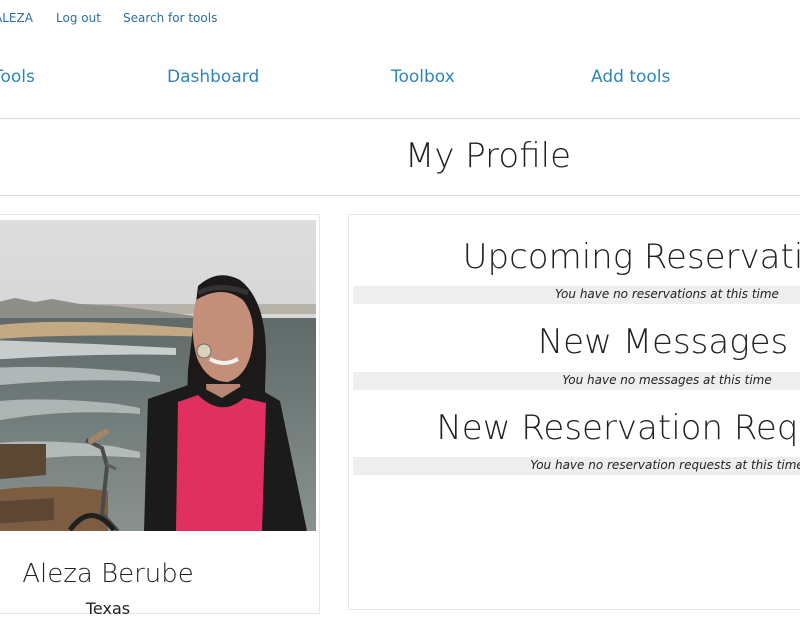 The width and height of the screenshot is (800, 622). I want to click on new-messages-empty-state: You have no messages at this time, so click(576, 381).